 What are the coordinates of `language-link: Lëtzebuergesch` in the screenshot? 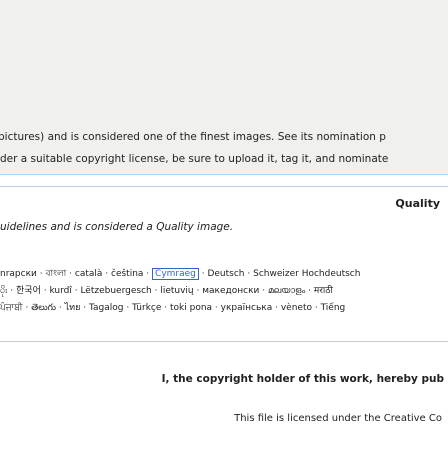 It's located at (115, 291).